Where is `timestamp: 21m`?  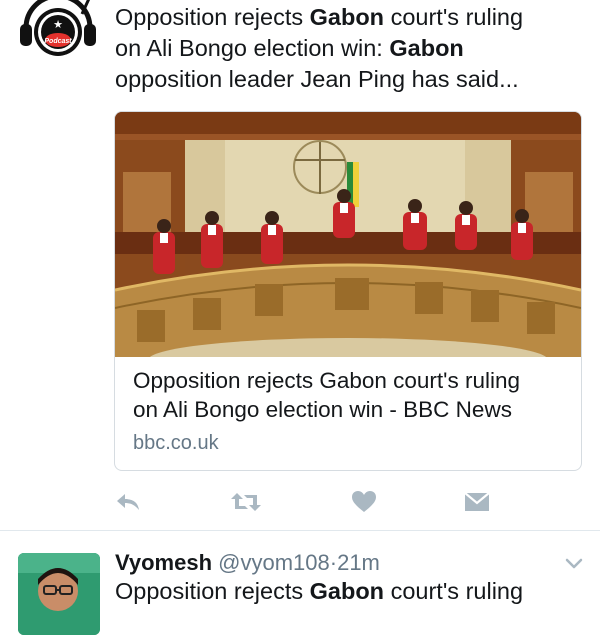 timestamp: 21m is located at coordinates (358, 562).